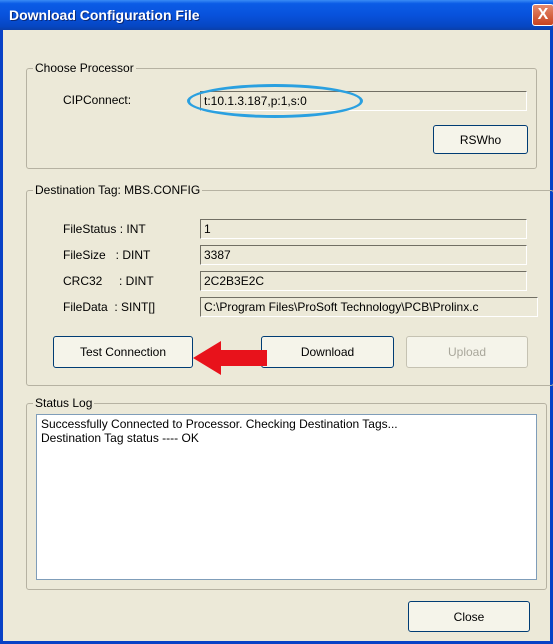  I want to click on close-button: Close, so click(469, 616).